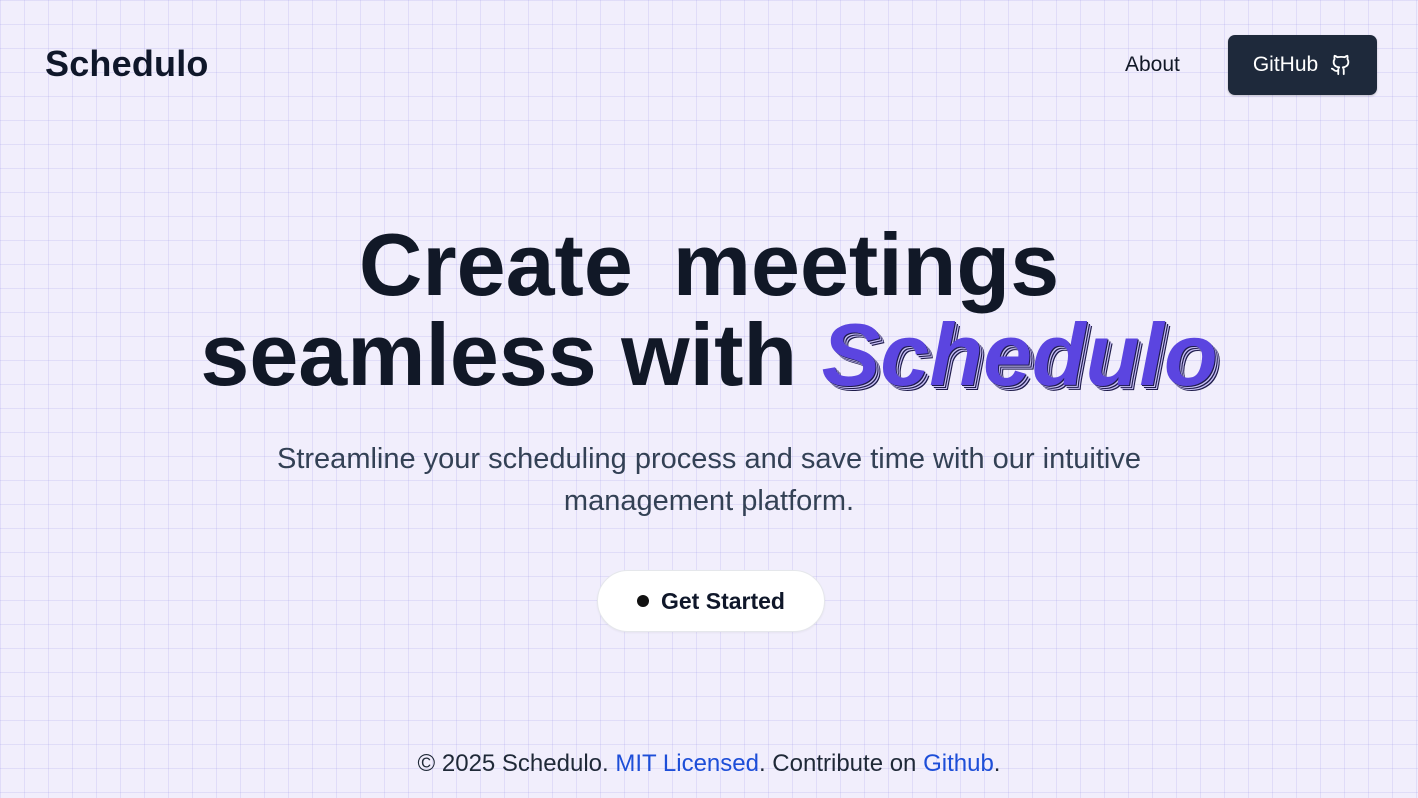 The height and width of the screenshot is (798, 1418). What do you see at coordinates (958, 763) in the screenshot?
I see `footer-github-link: Github` at bounding box center [958, 763].